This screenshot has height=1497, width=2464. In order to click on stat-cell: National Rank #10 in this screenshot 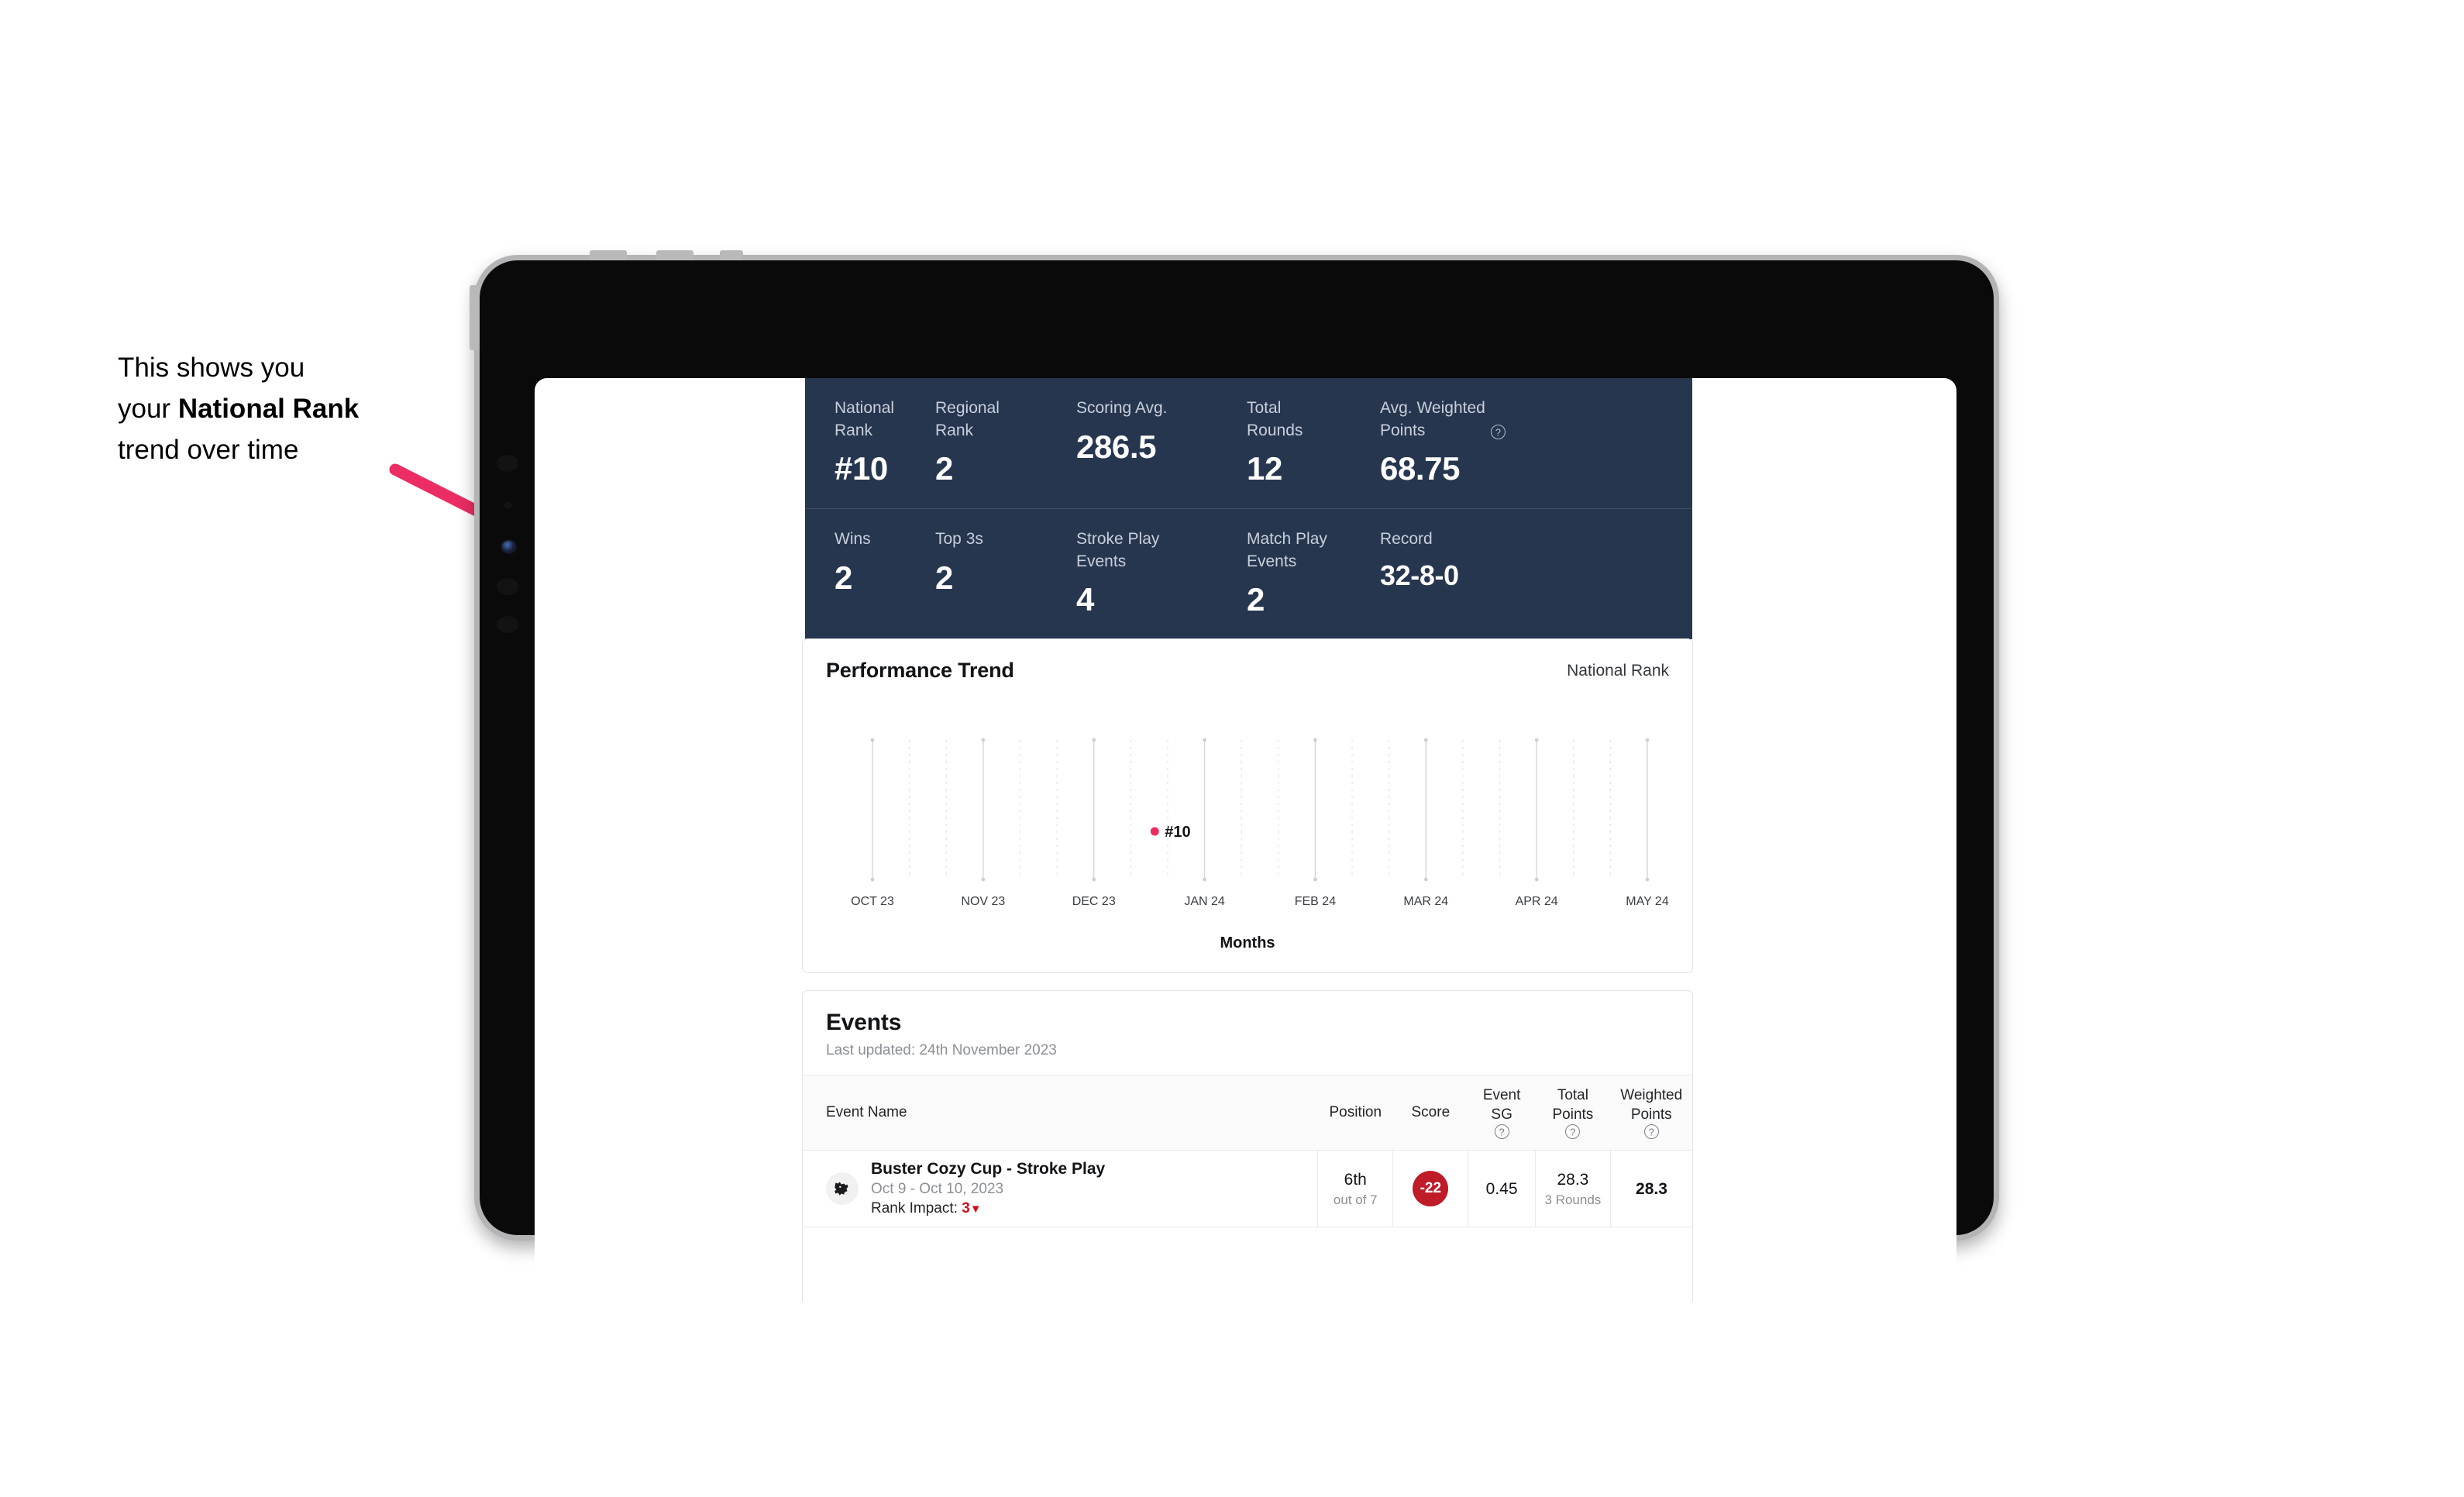, I will do `click(870, 443)`.